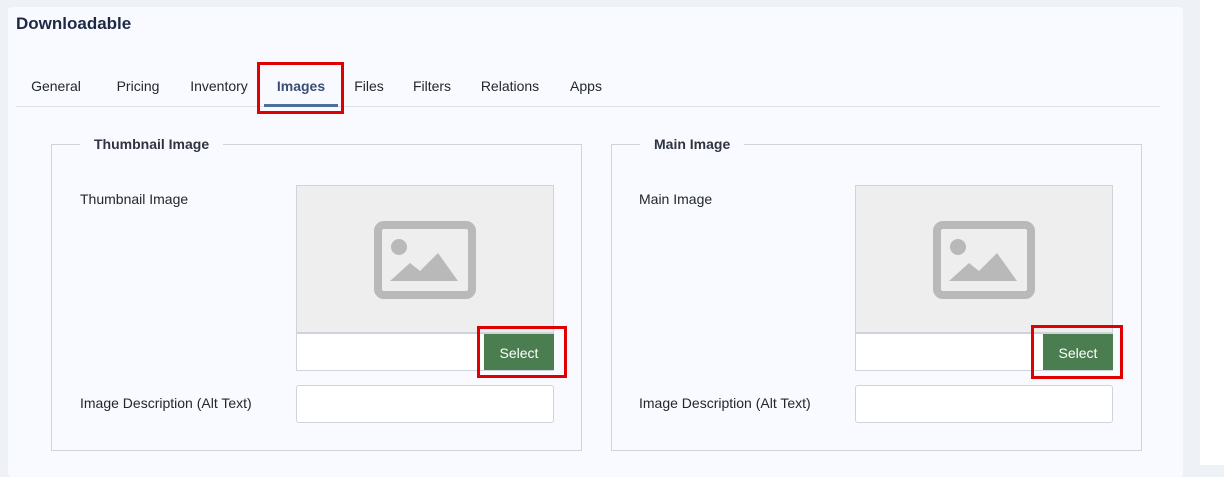  What do you see at coordinates (519, 352) in the screenshot?
I see `thumbnail-select-button: Select` at bounding box center [519, 352].